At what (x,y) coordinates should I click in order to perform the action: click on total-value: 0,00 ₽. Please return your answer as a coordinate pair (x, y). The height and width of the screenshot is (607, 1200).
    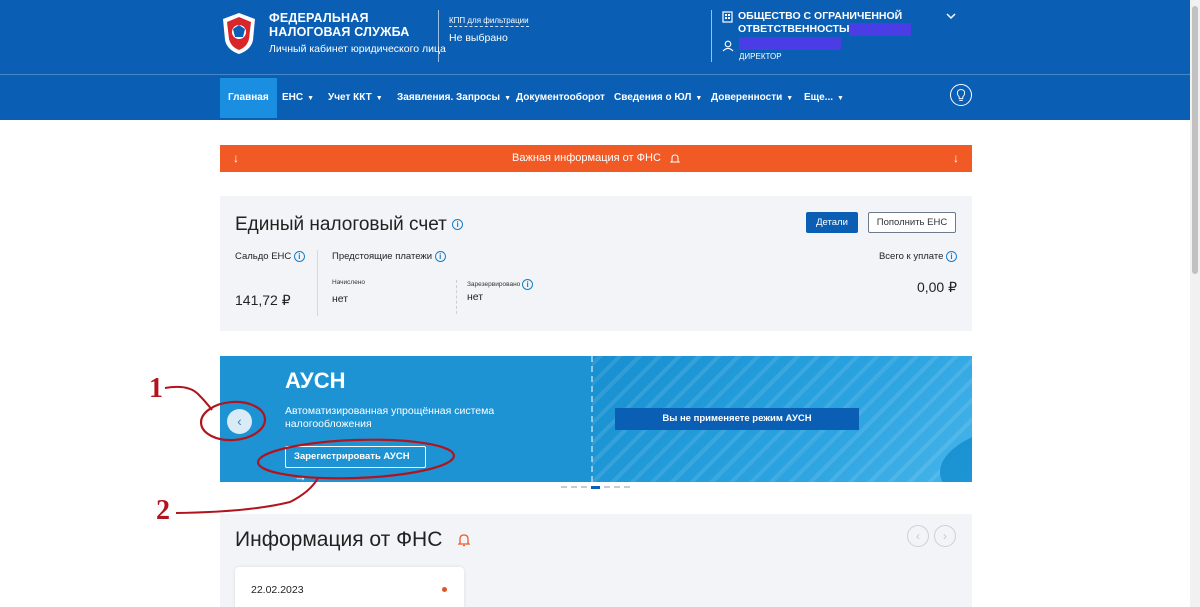
    Looking at the image, I should click on (936, 287).